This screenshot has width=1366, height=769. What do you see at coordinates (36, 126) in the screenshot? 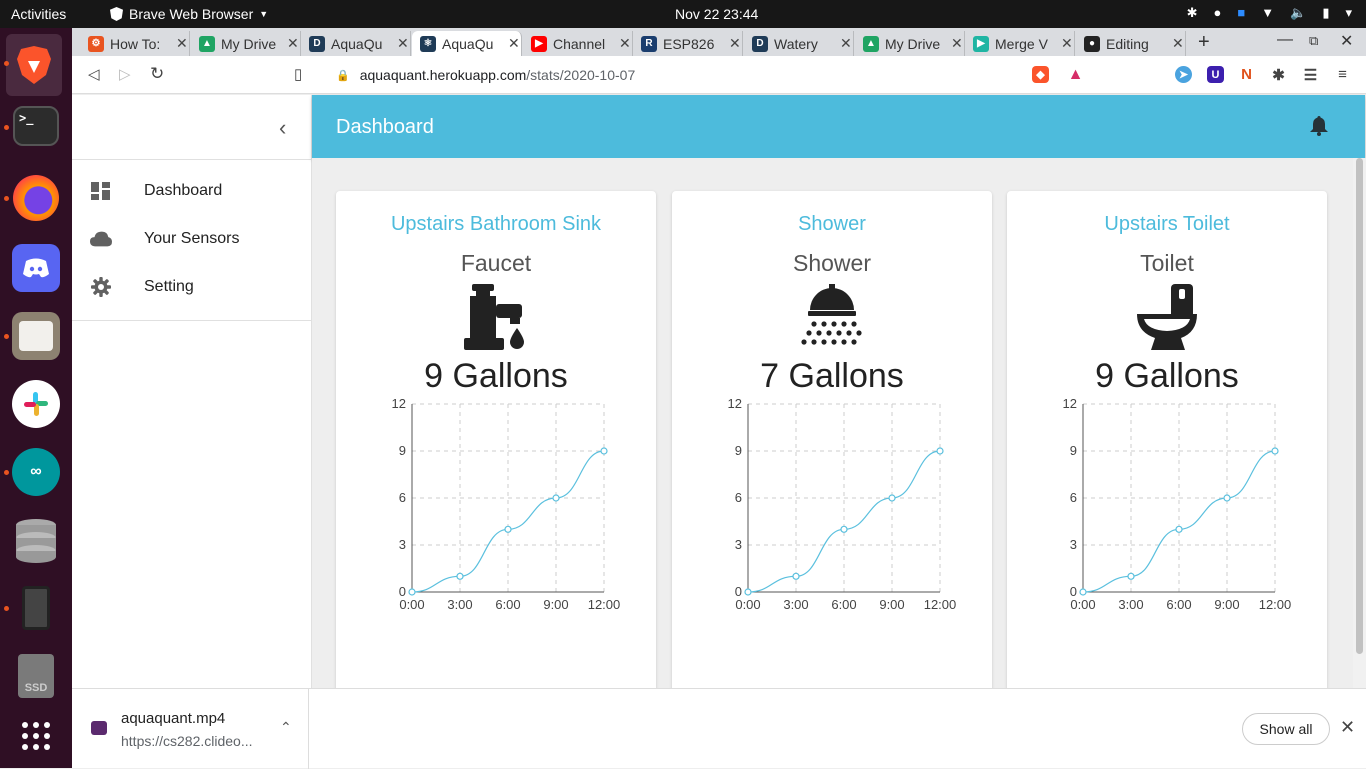
I see `terminal-dock-icon: >_` at bounding box center [36, 126].